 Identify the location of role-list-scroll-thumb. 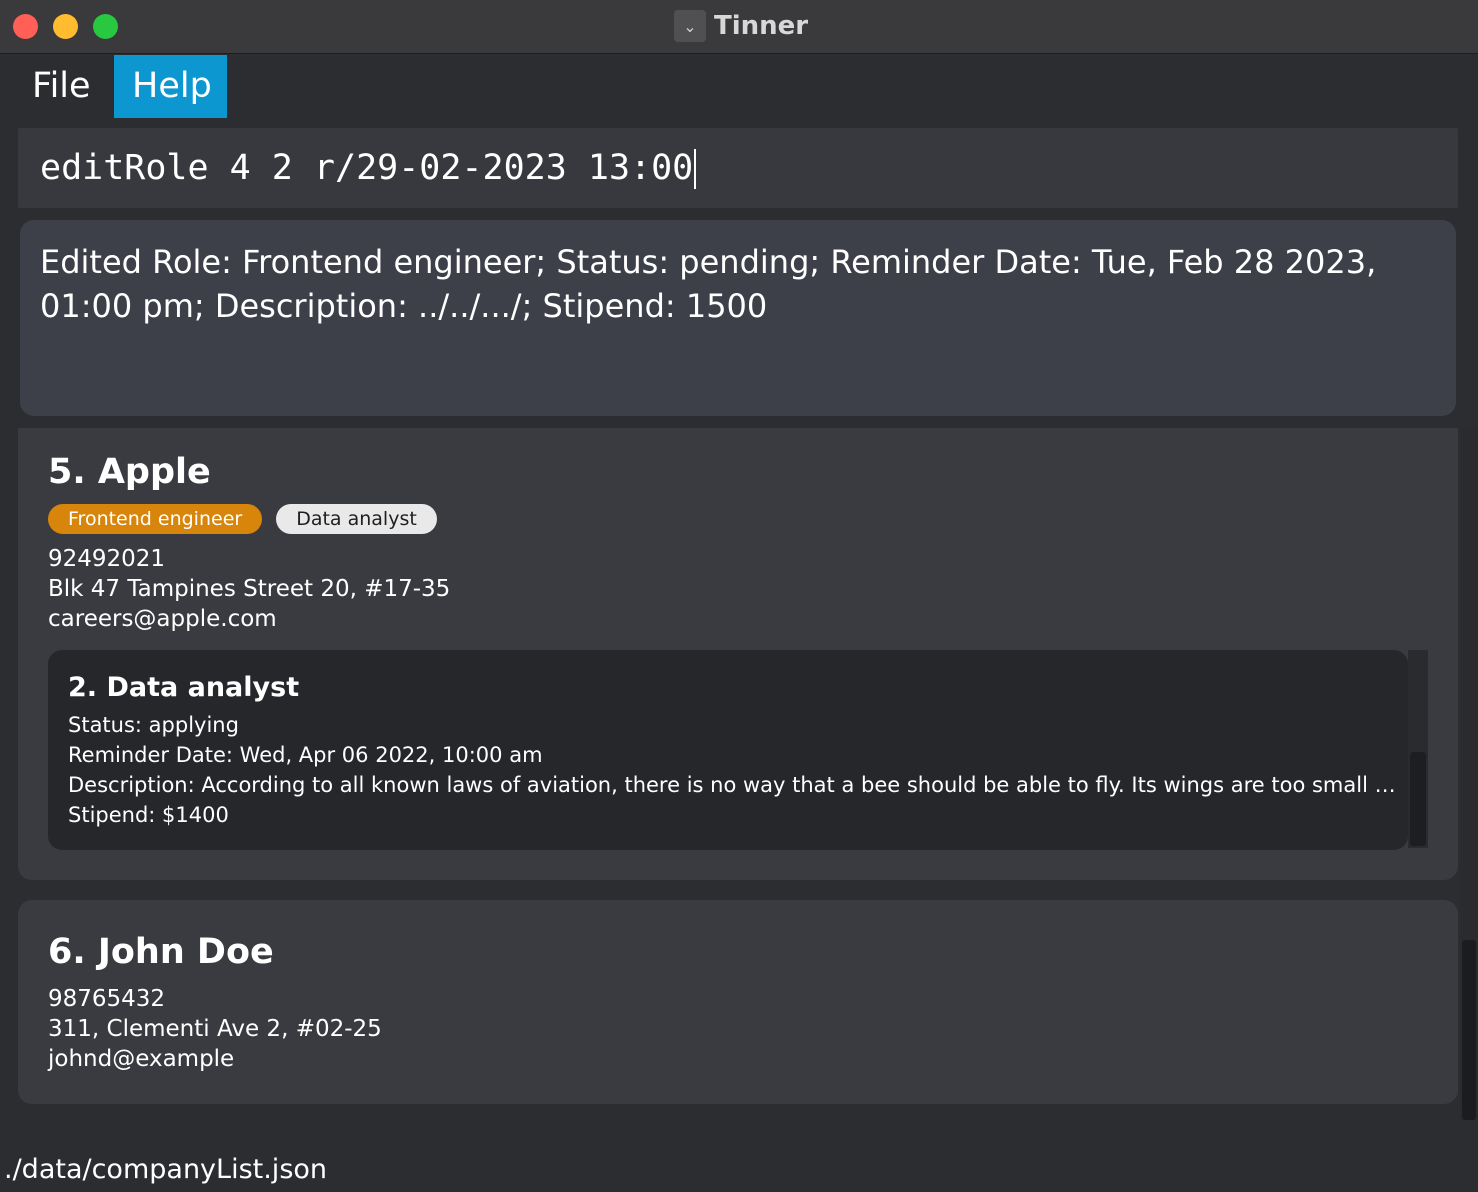
(1418, 799).